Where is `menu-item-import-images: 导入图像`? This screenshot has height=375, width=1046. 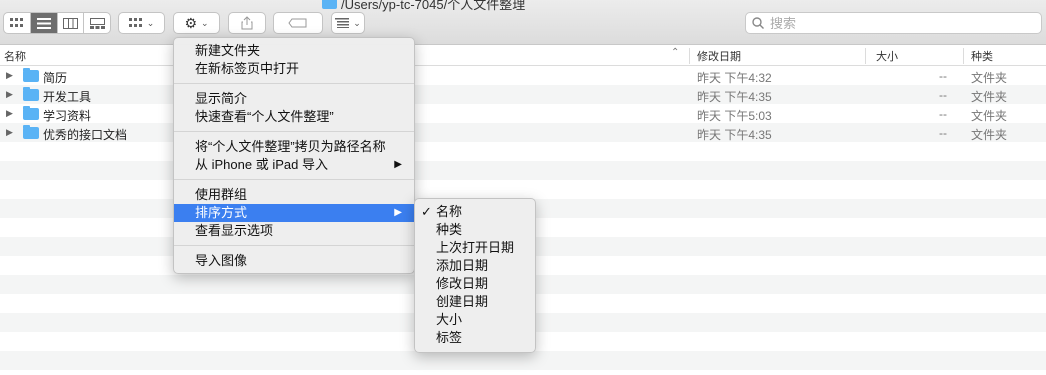
menu-item-import-images: 导入图像 is located at coordinates (294, 261).